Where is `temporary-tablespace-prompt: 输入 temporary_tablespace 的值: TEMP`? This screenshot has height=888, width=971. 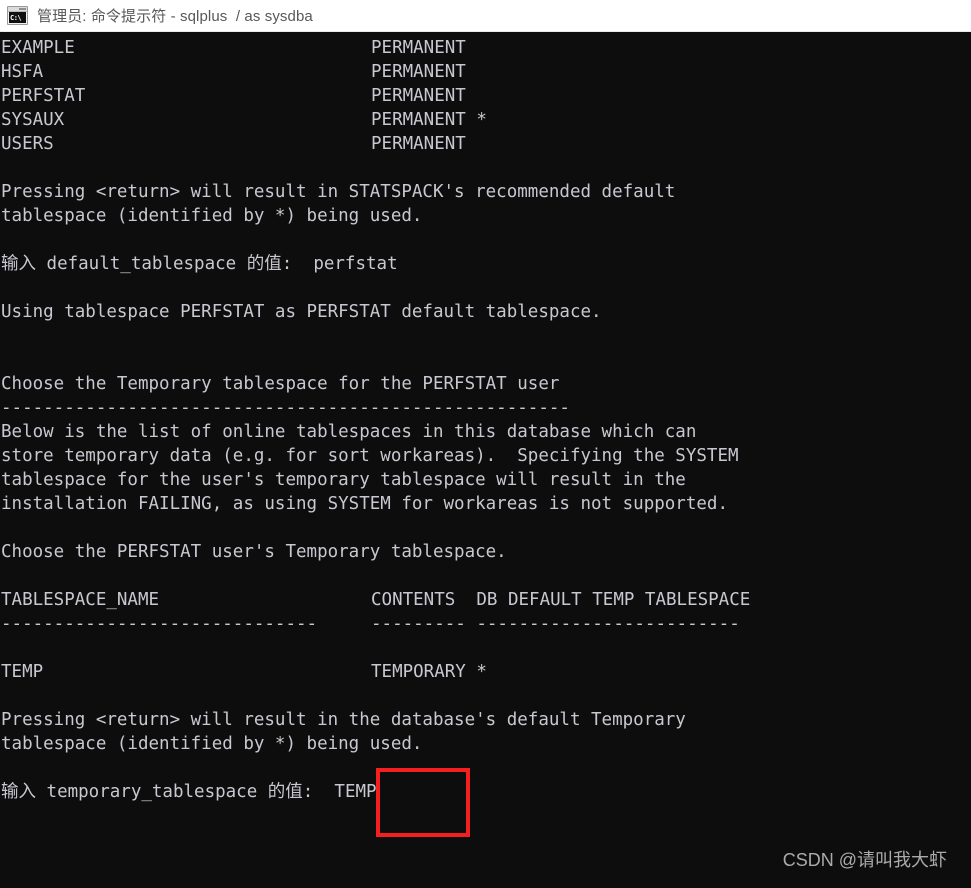 temporary-tablespace-prompt: 输入 temporary_tablespace 的值: TEMP is located at coordinates (485, 792).